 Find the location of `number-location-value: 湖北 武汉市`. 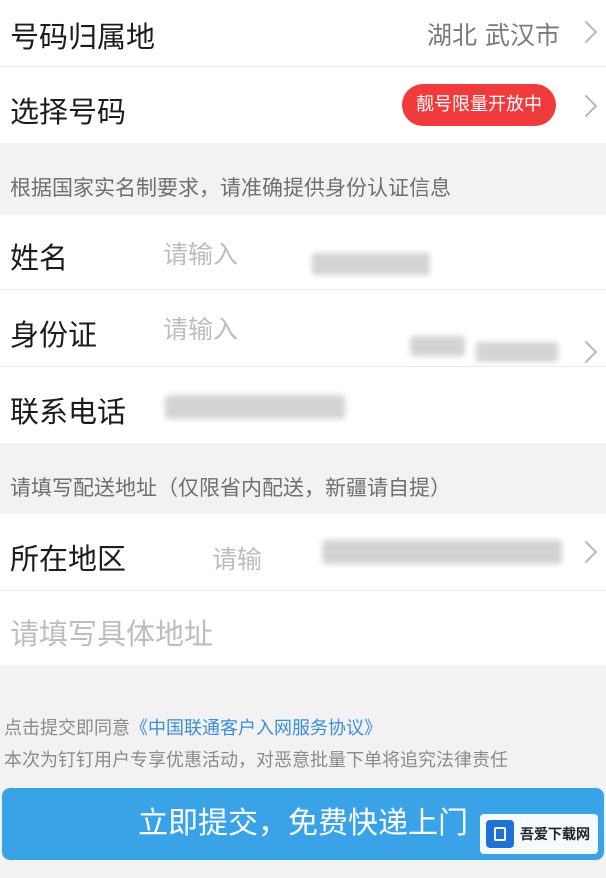

number-location-value: 湖北 武汉市 is located at coordinates (493, 35).